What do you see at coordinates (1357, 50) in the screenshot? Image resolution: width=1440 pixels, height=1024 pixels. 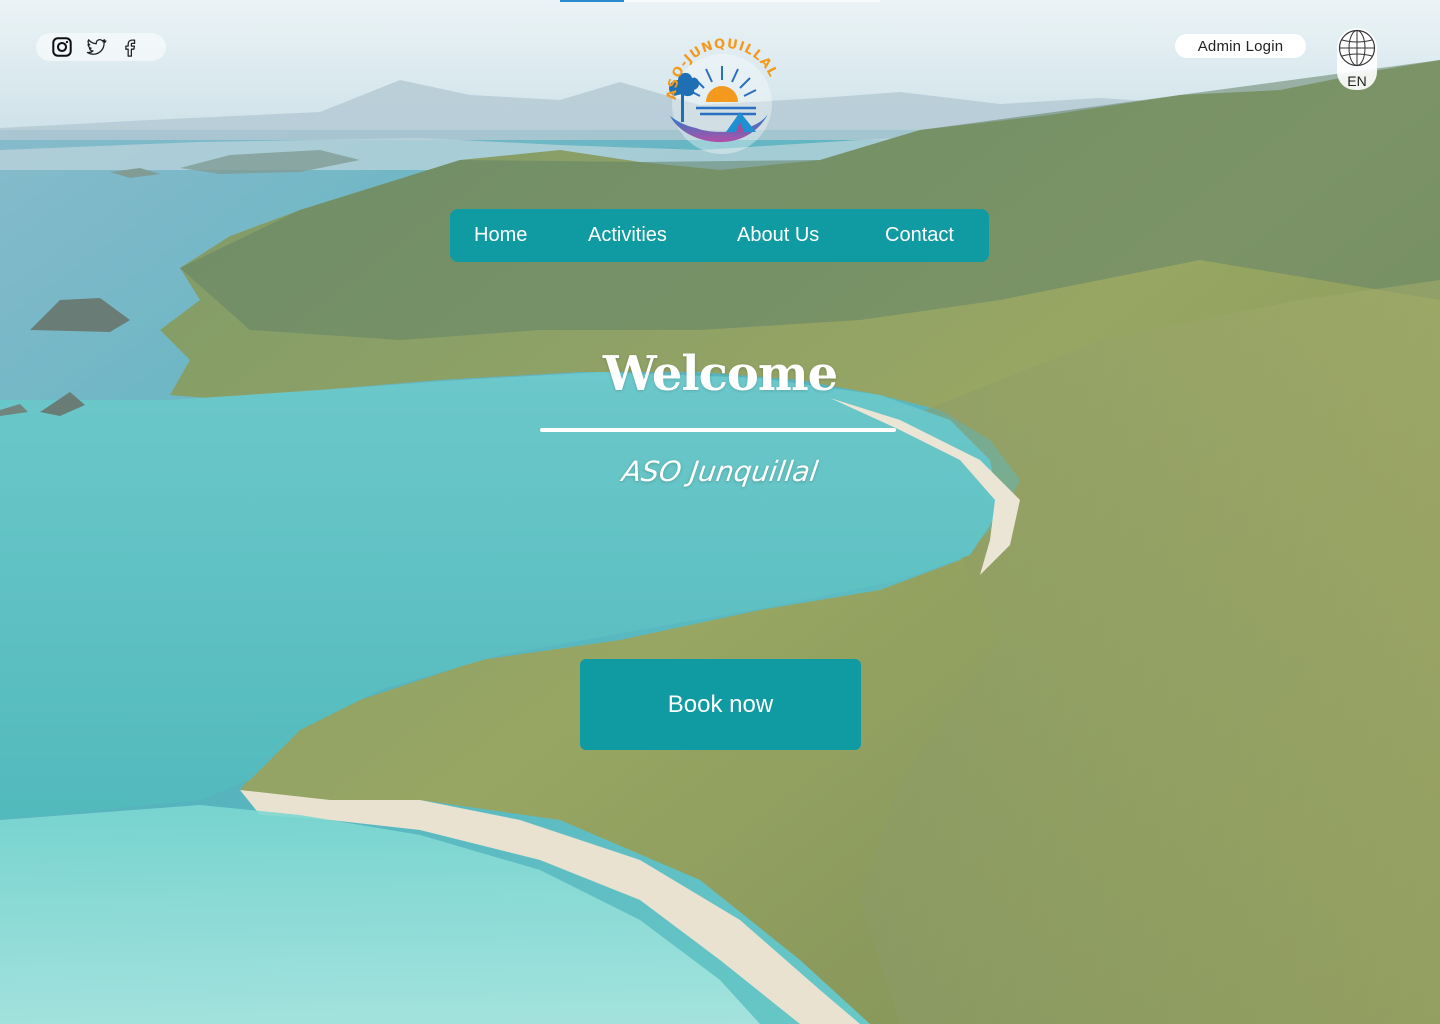 I see `globe-icon` at bounding box center [1357, 50].